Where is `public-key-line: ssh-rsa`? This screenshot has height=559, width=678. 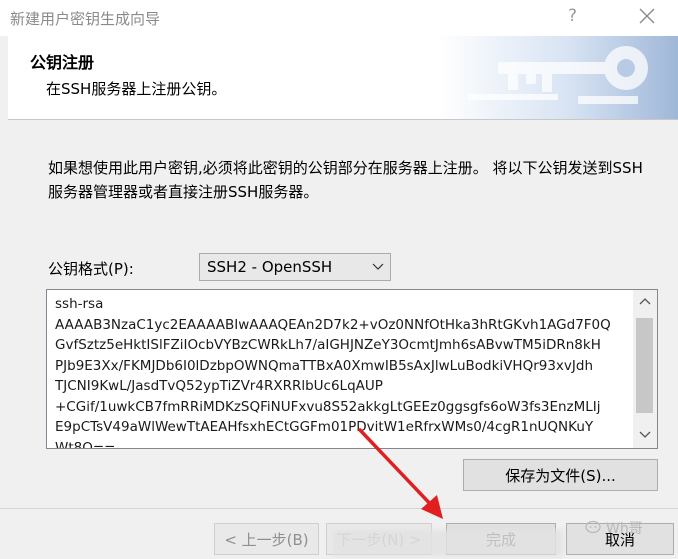
public-key-line: ssh-rsa is located at coordinates (79, 304).